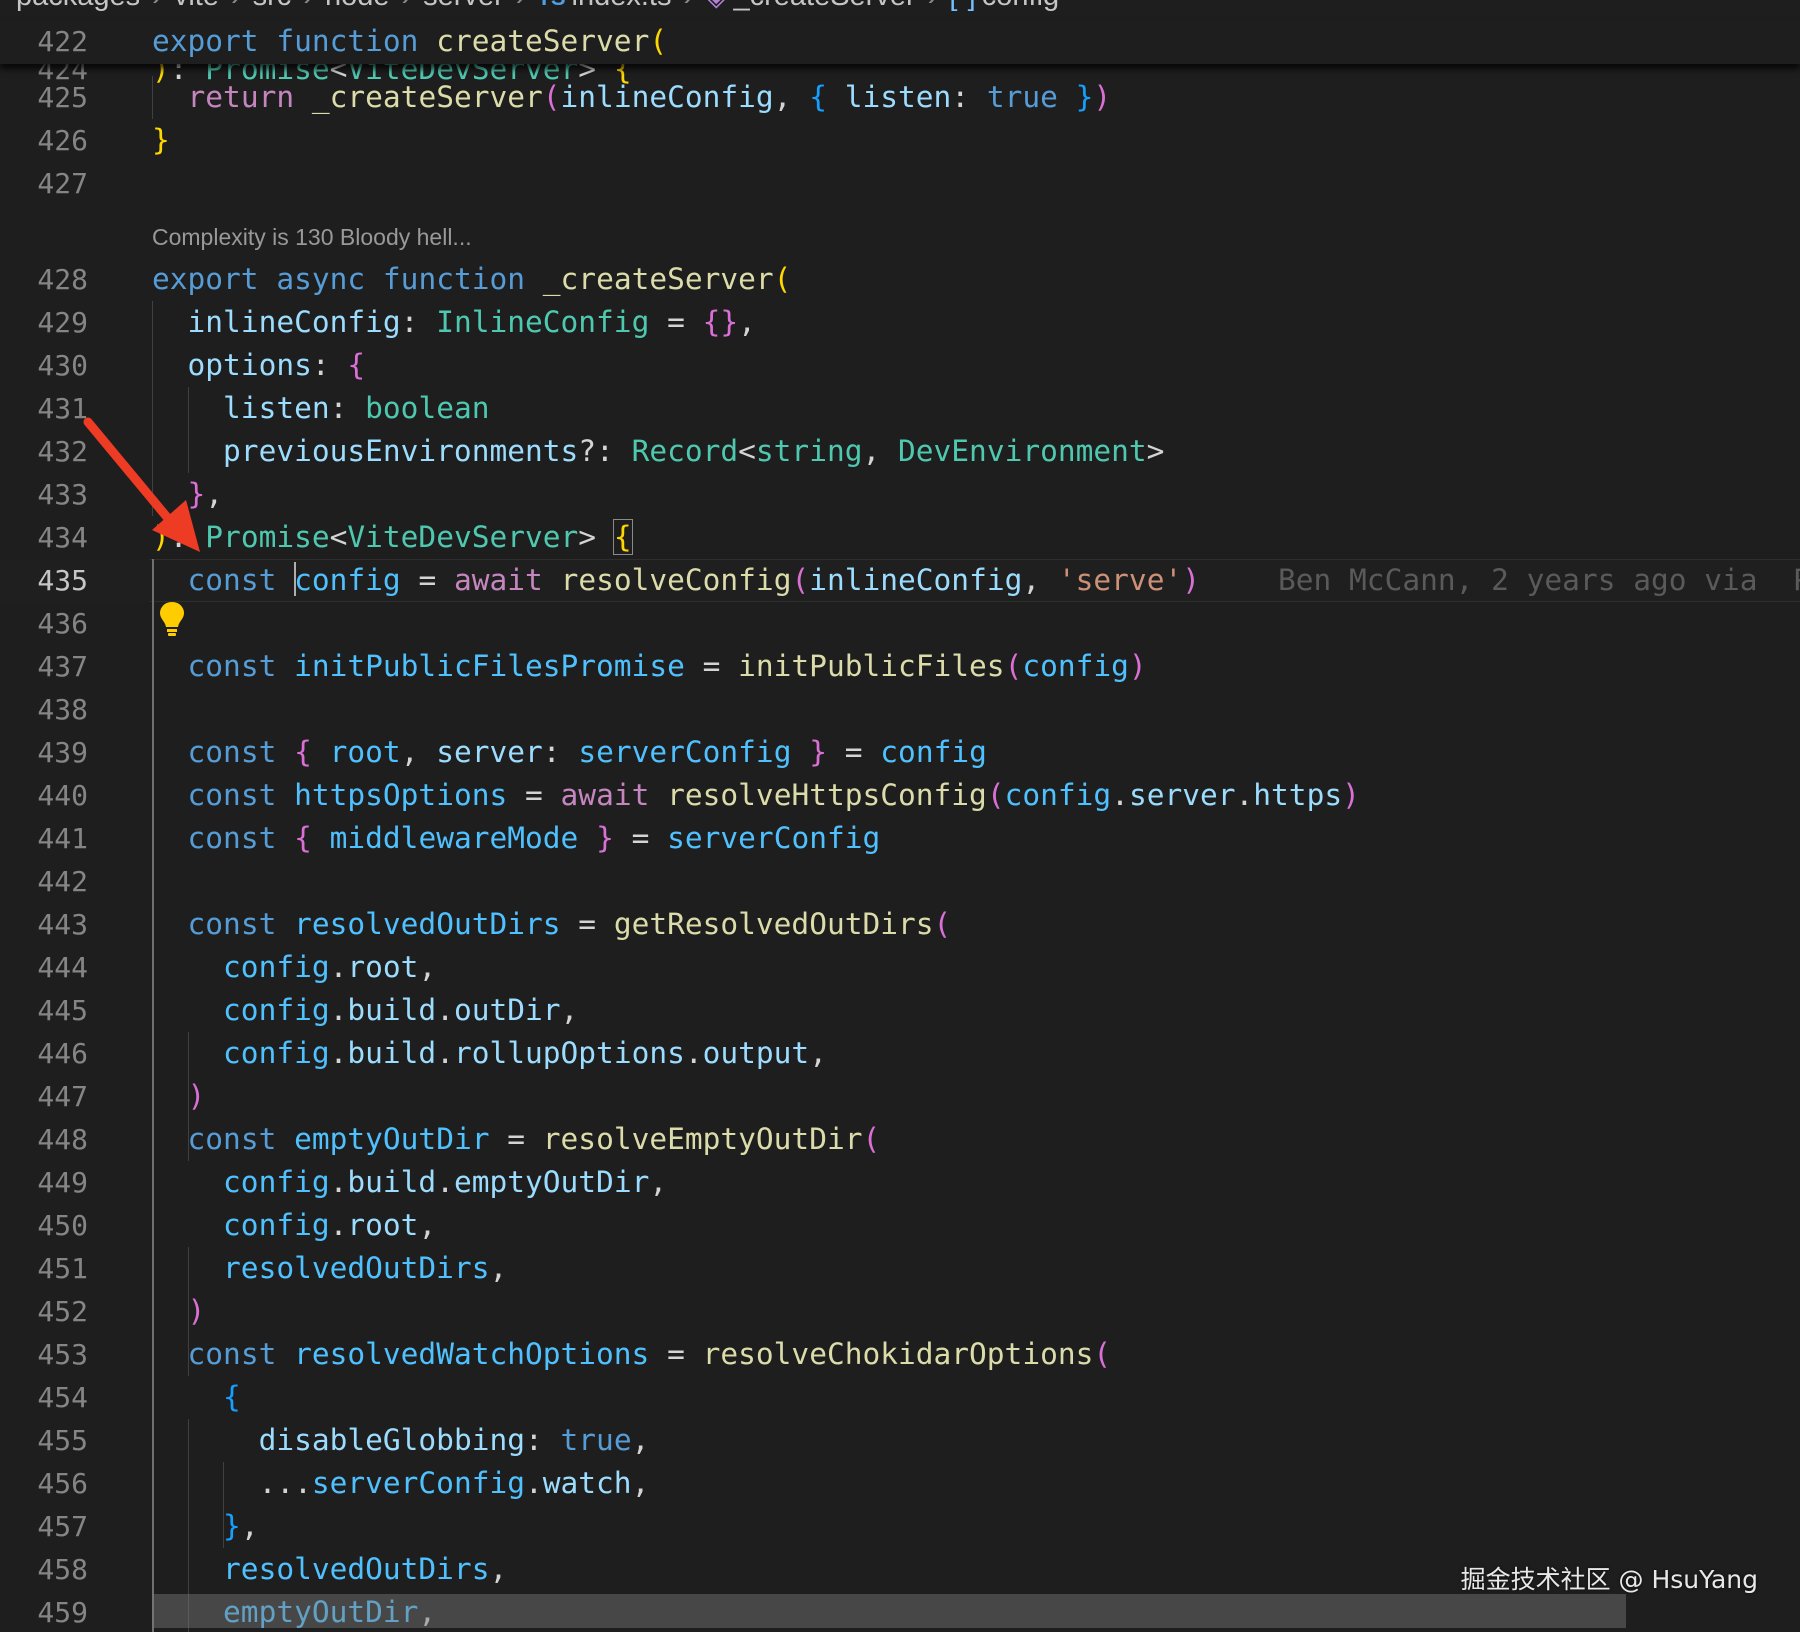 Image resolution: width=1800 pixels, height=1632 pixels. I want to click on code-line: 436, so click(900, 623).